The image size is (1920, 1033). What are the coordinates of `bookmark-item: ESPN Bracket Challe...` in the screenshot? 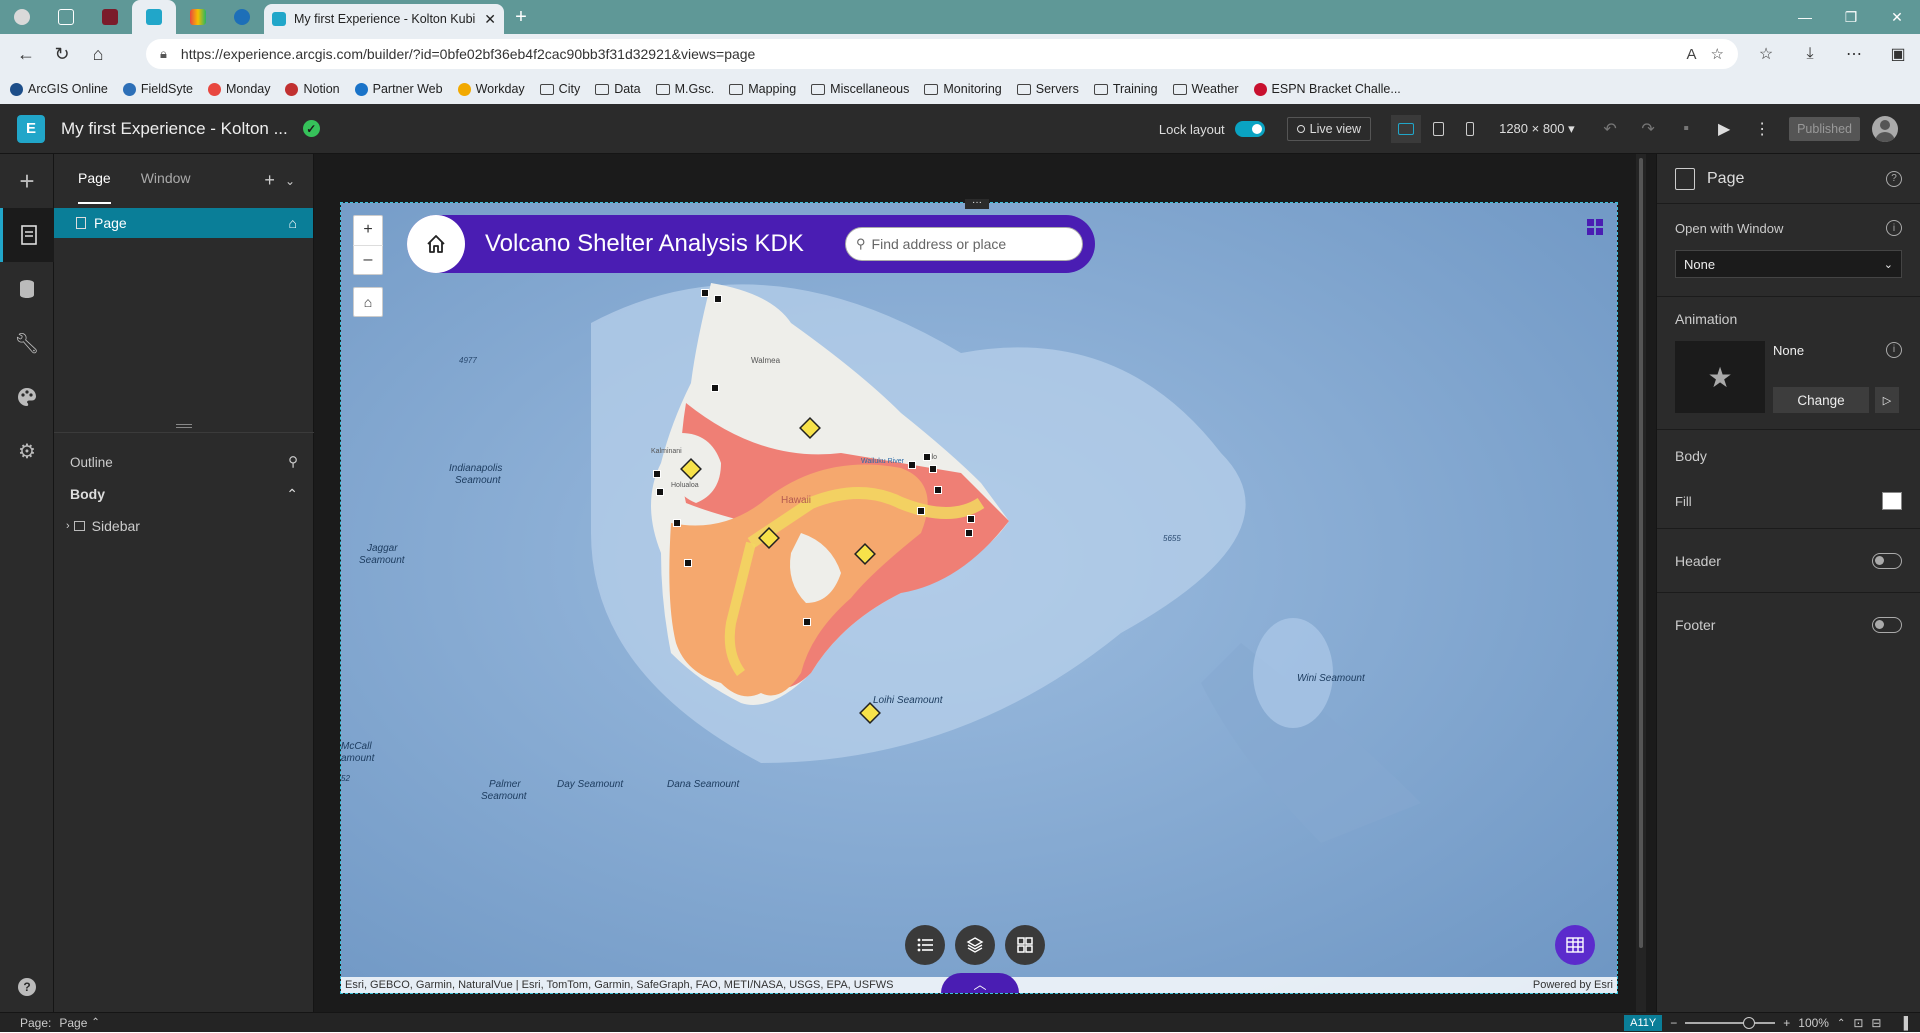 It's located at (1327, 89).